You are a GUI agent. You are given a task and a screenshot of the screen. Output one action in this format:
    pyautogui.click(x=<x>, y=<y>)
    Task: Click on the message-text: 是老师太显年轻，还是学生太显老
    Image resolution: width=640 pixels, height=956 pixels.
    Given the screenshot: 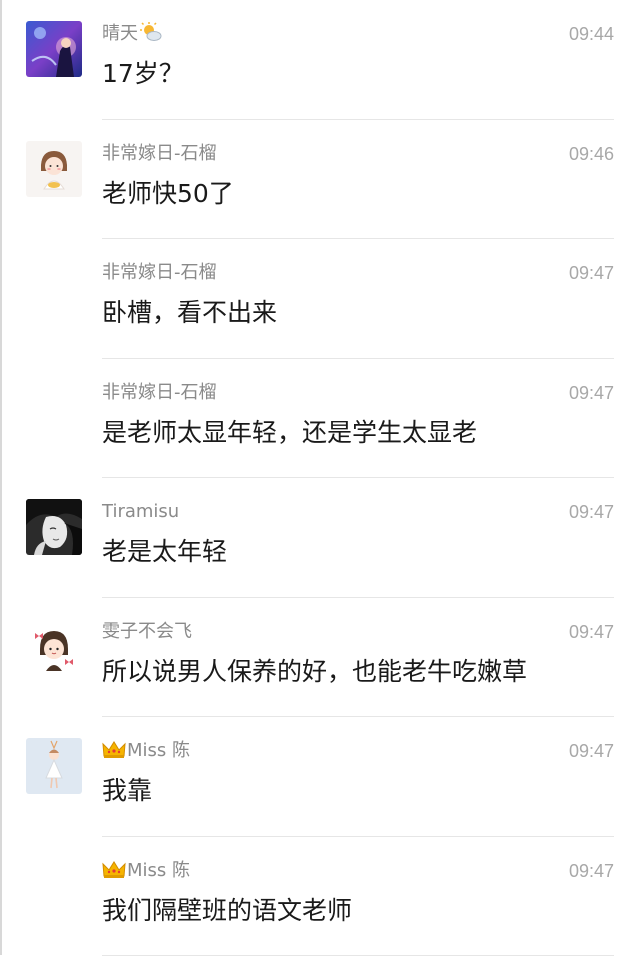 What is the action you would take?
    pyautogui.click(x=289, y=433)
    